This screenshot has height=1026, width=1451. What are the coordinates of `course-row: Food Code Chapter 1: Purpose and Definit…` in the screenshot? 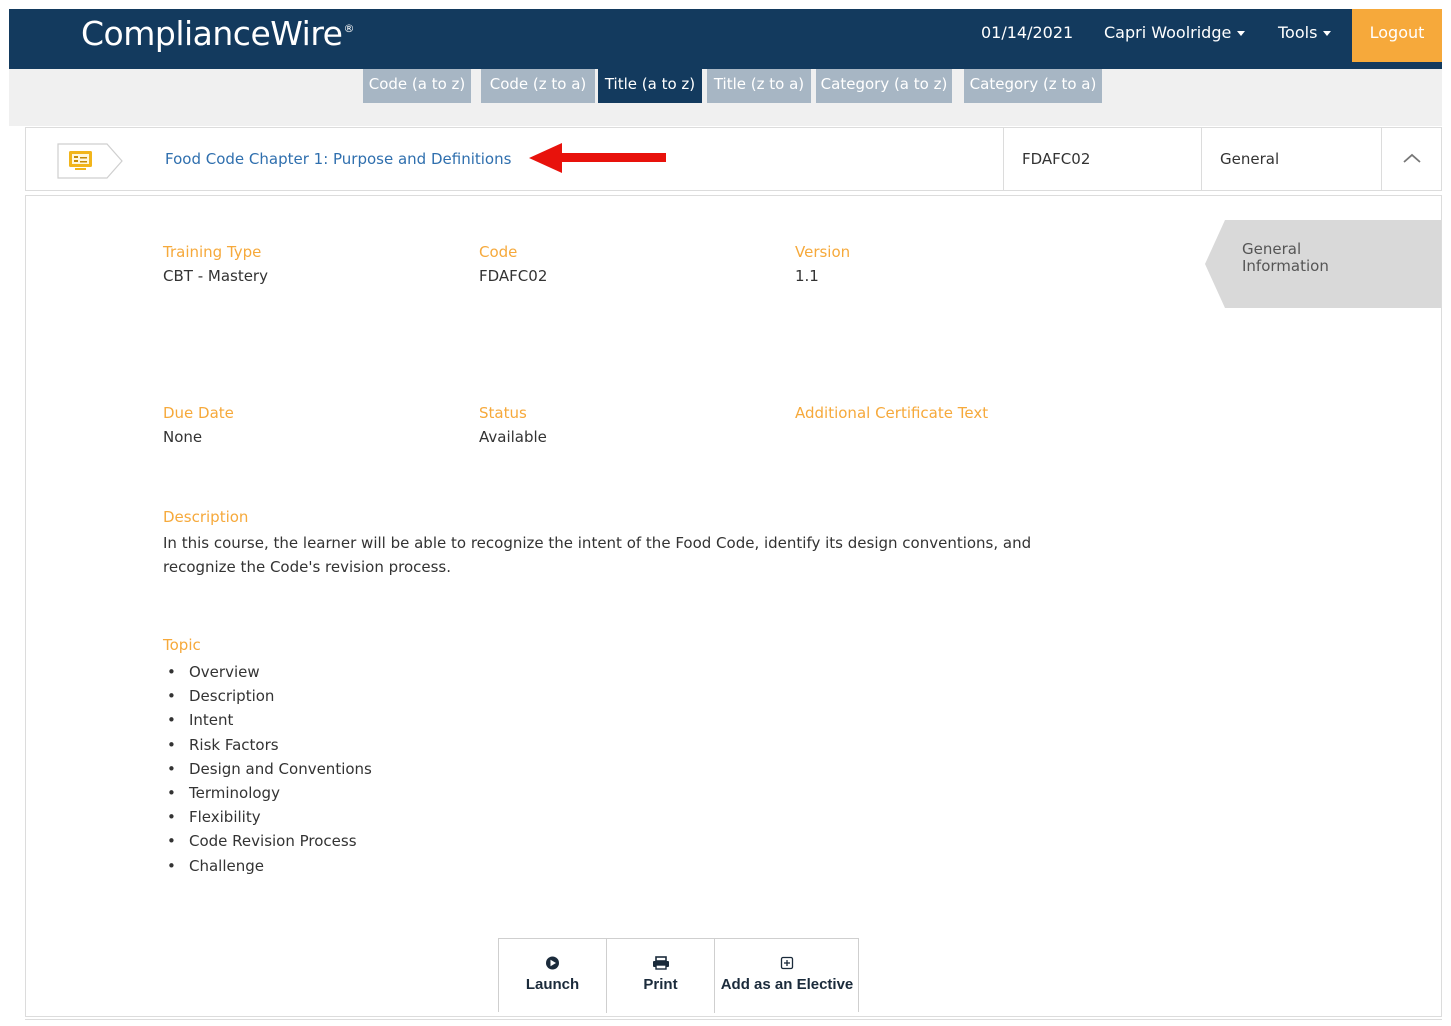 It's located at (733, 159).